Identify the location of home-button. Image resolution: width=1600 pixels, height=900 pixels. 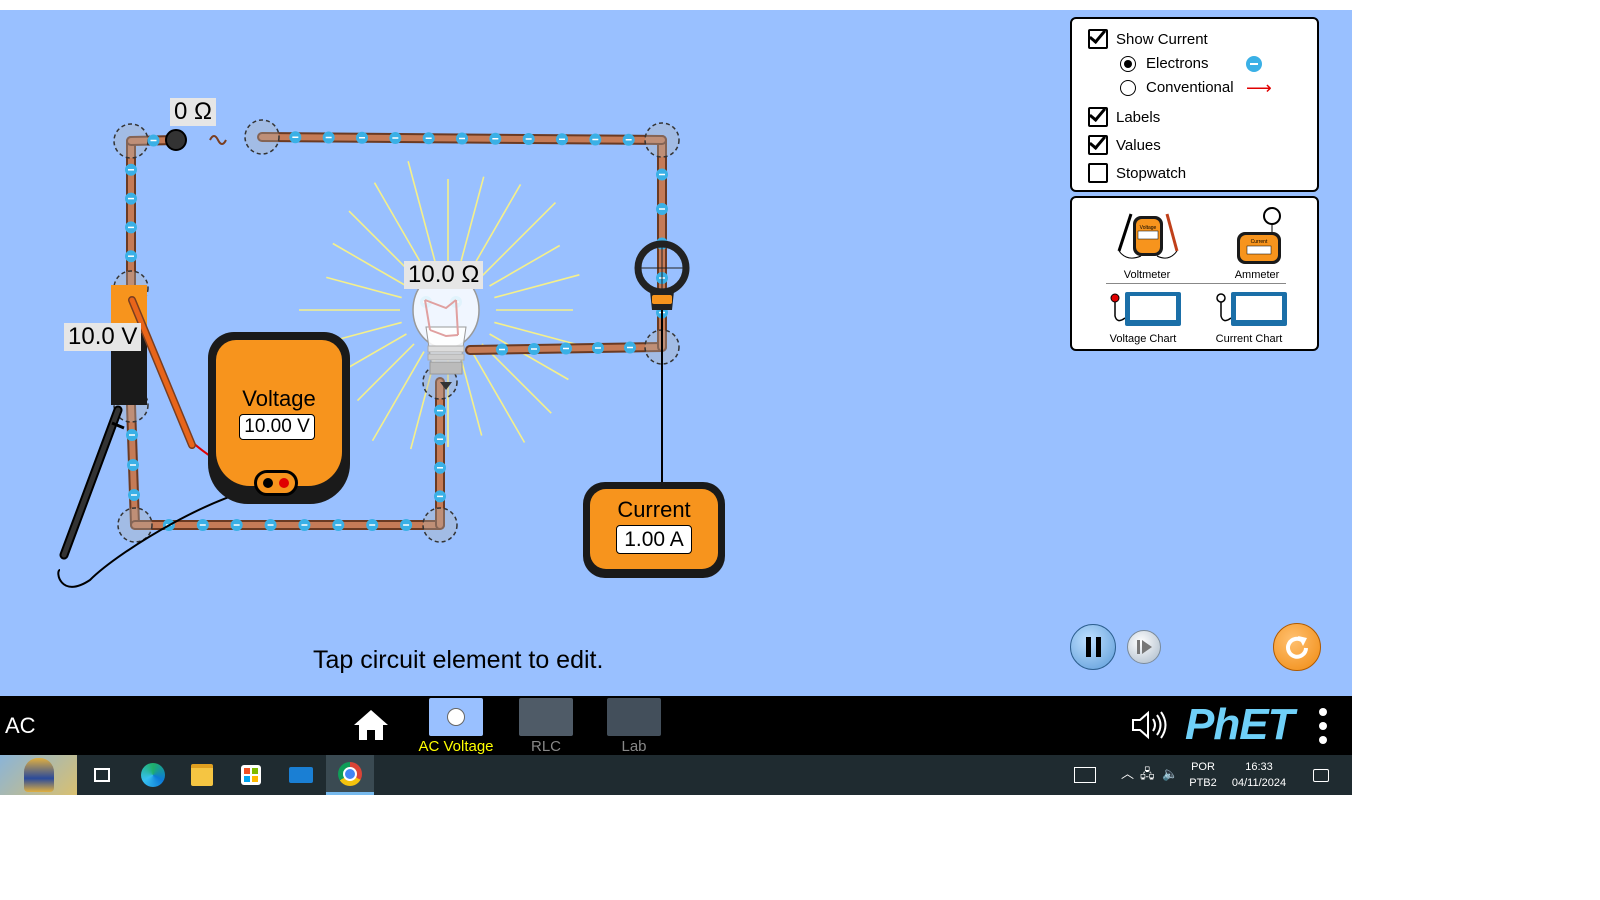
(371, 725).